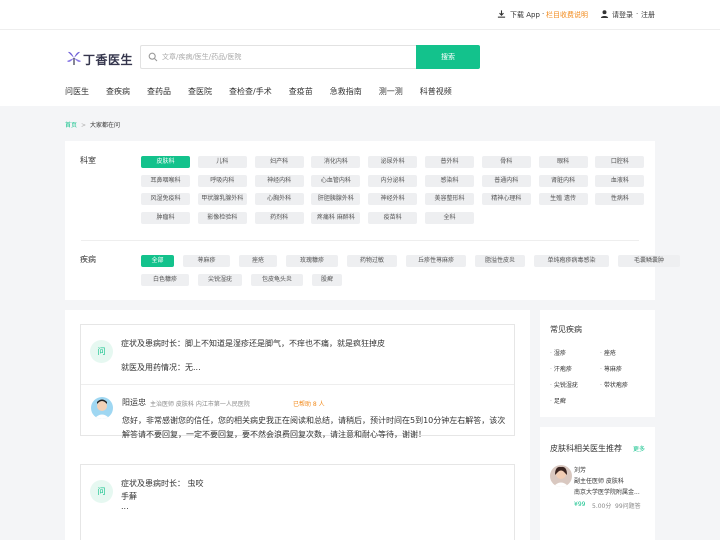  I want to click on dept-tag: 皮肤科, so click(165, 162).